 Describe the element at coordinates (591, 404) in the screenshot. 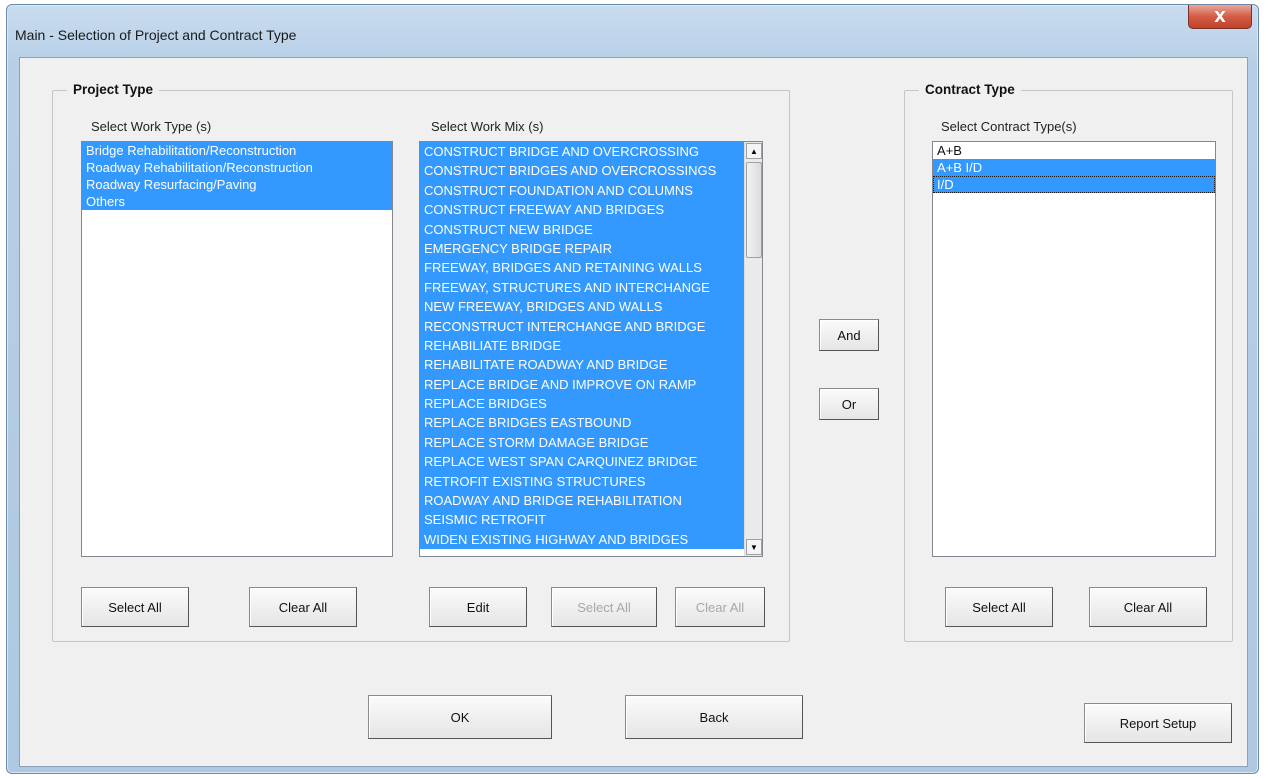

I see `work-mix-item: REPLACE BRIDGES` at that location.